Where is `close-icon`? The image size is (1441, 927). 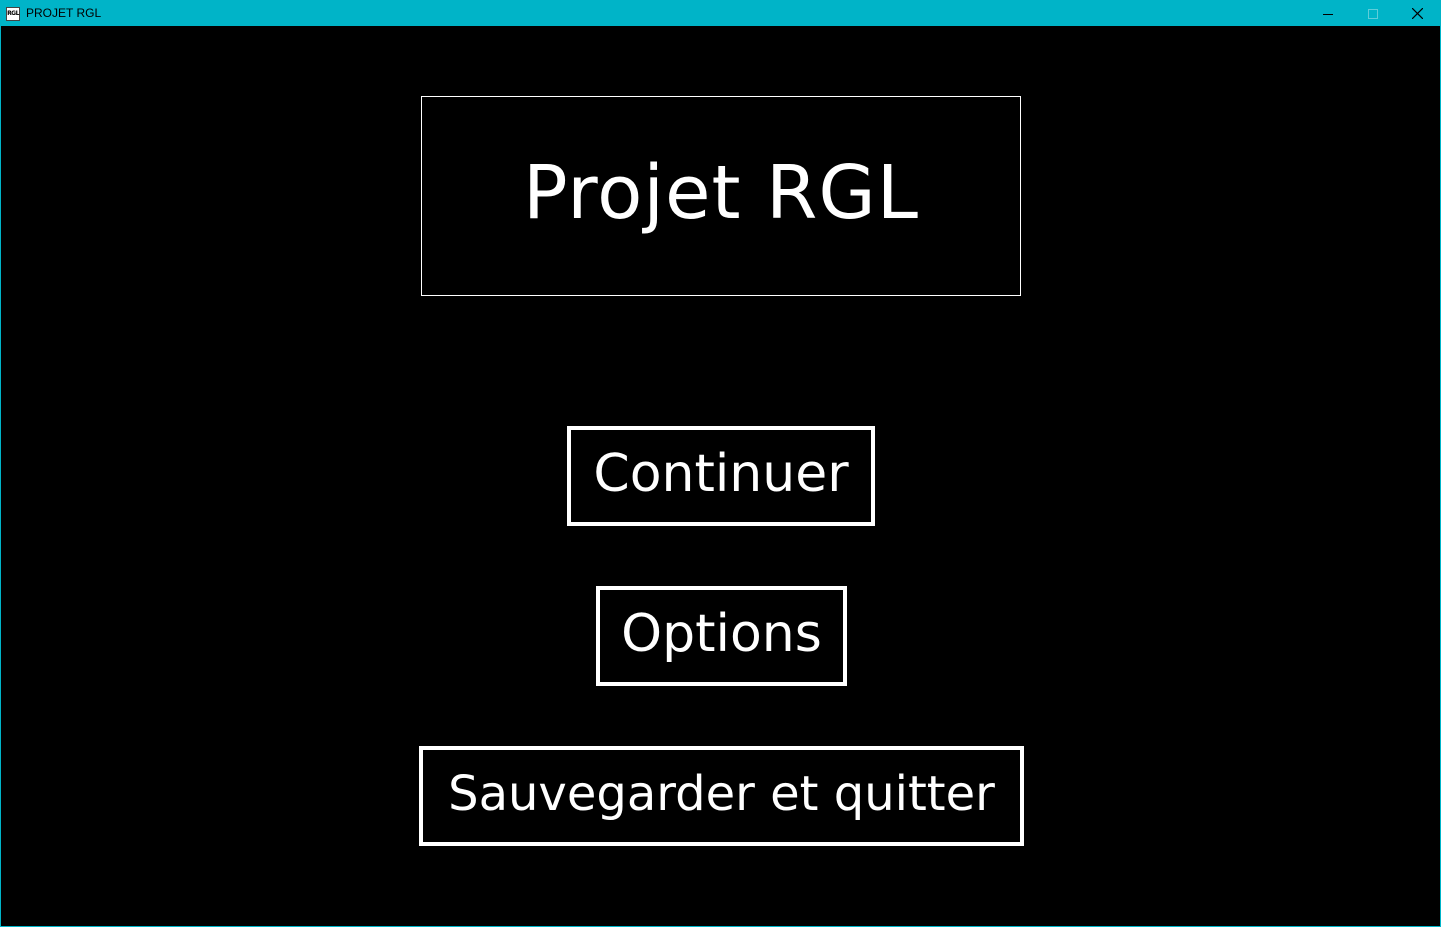
close-icon is located at coordinates (1417, 13).